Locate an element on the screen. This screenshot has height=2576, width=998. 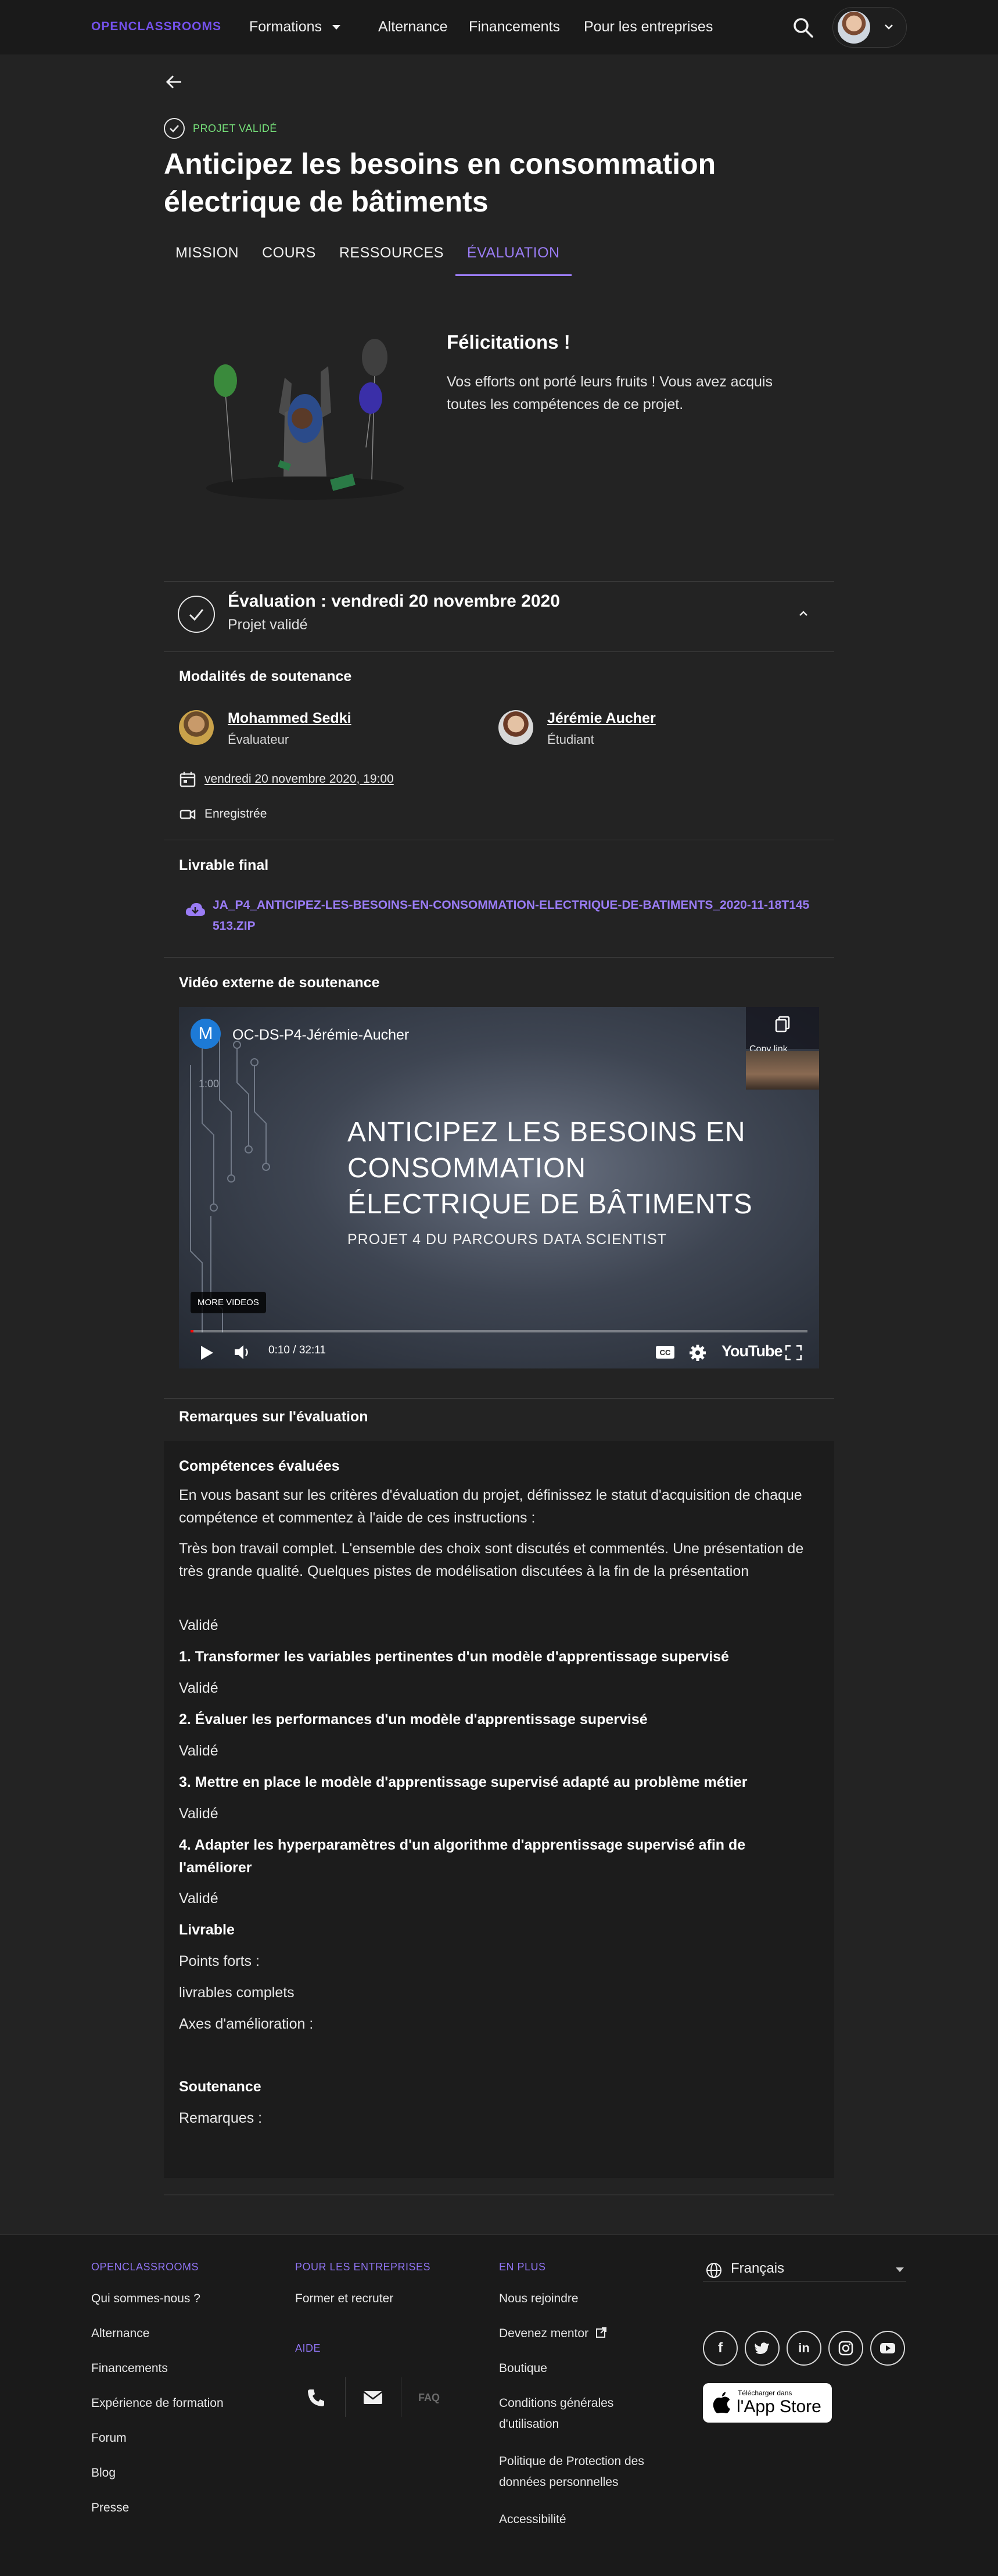
copy-icon is located at coordinates (783, 1024).